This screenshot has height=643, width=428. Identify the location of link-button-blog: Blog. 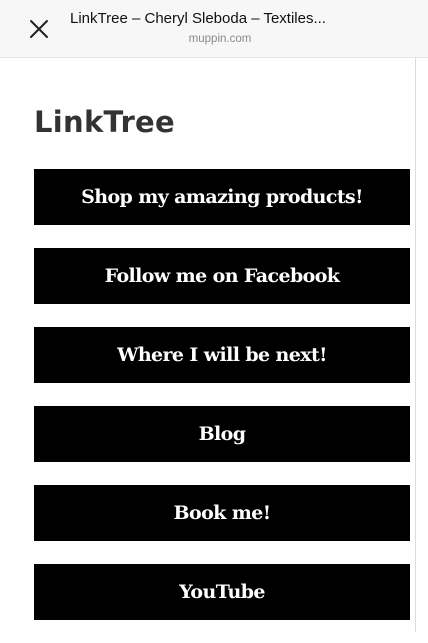
(222, 434).